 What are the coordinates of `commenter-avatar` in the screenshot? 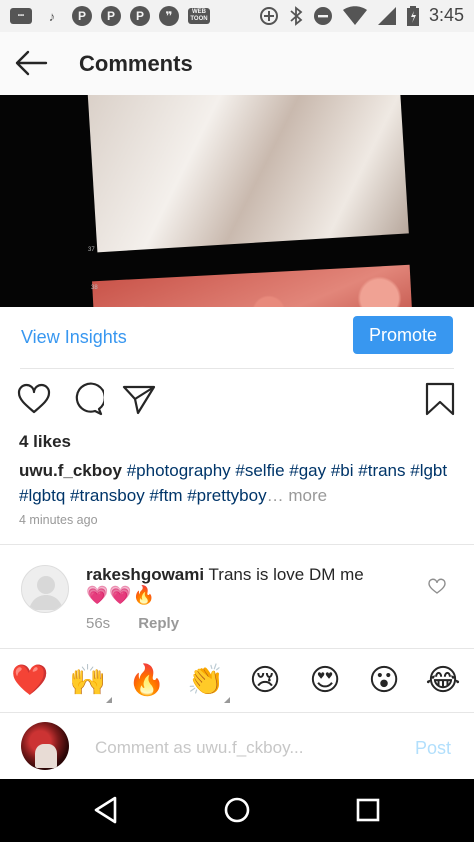 It's located at (45, 589).